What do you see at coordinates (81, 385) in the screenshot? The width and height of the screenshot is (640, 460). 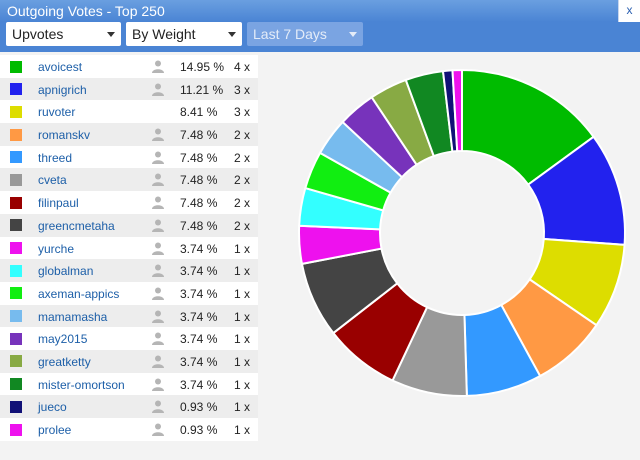 I see `voter-link: mister-omortson` at bounding box center [81, 385].